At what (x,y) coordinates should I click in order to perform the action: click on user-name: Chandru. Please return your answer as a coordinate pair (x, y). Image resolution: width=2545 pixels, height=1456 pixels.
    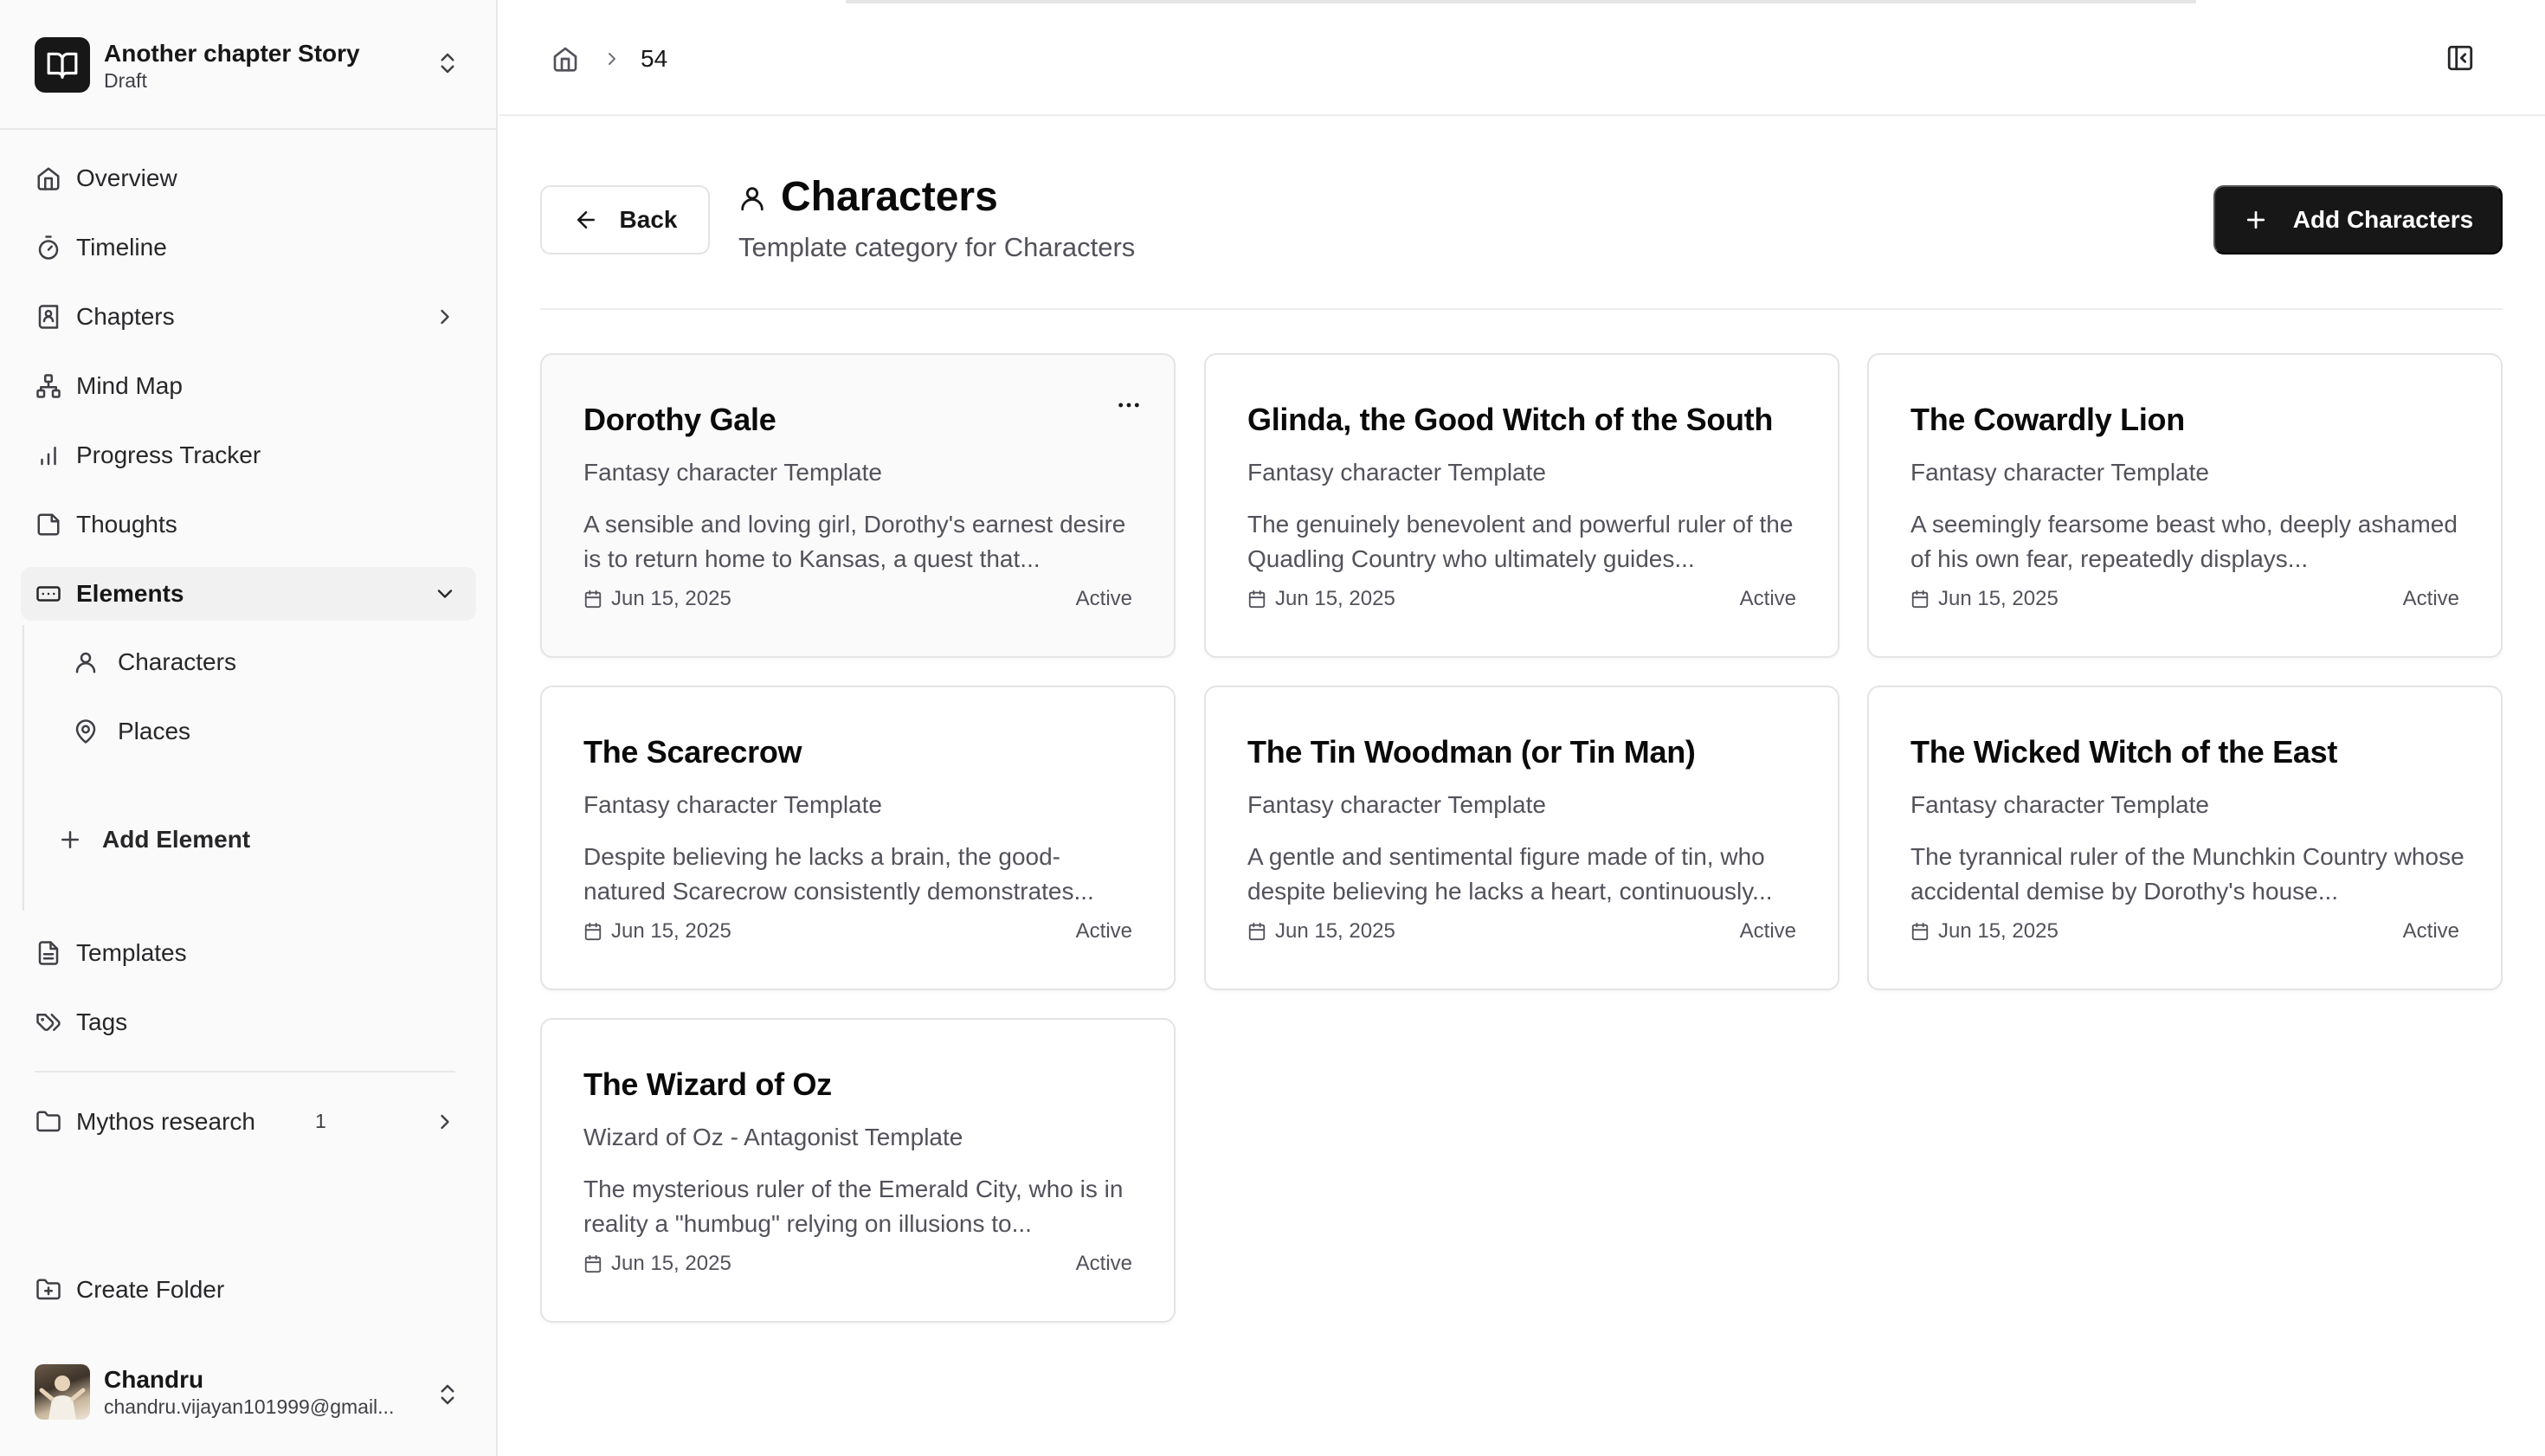
    Looking at the image, I should click on (154, 1379).